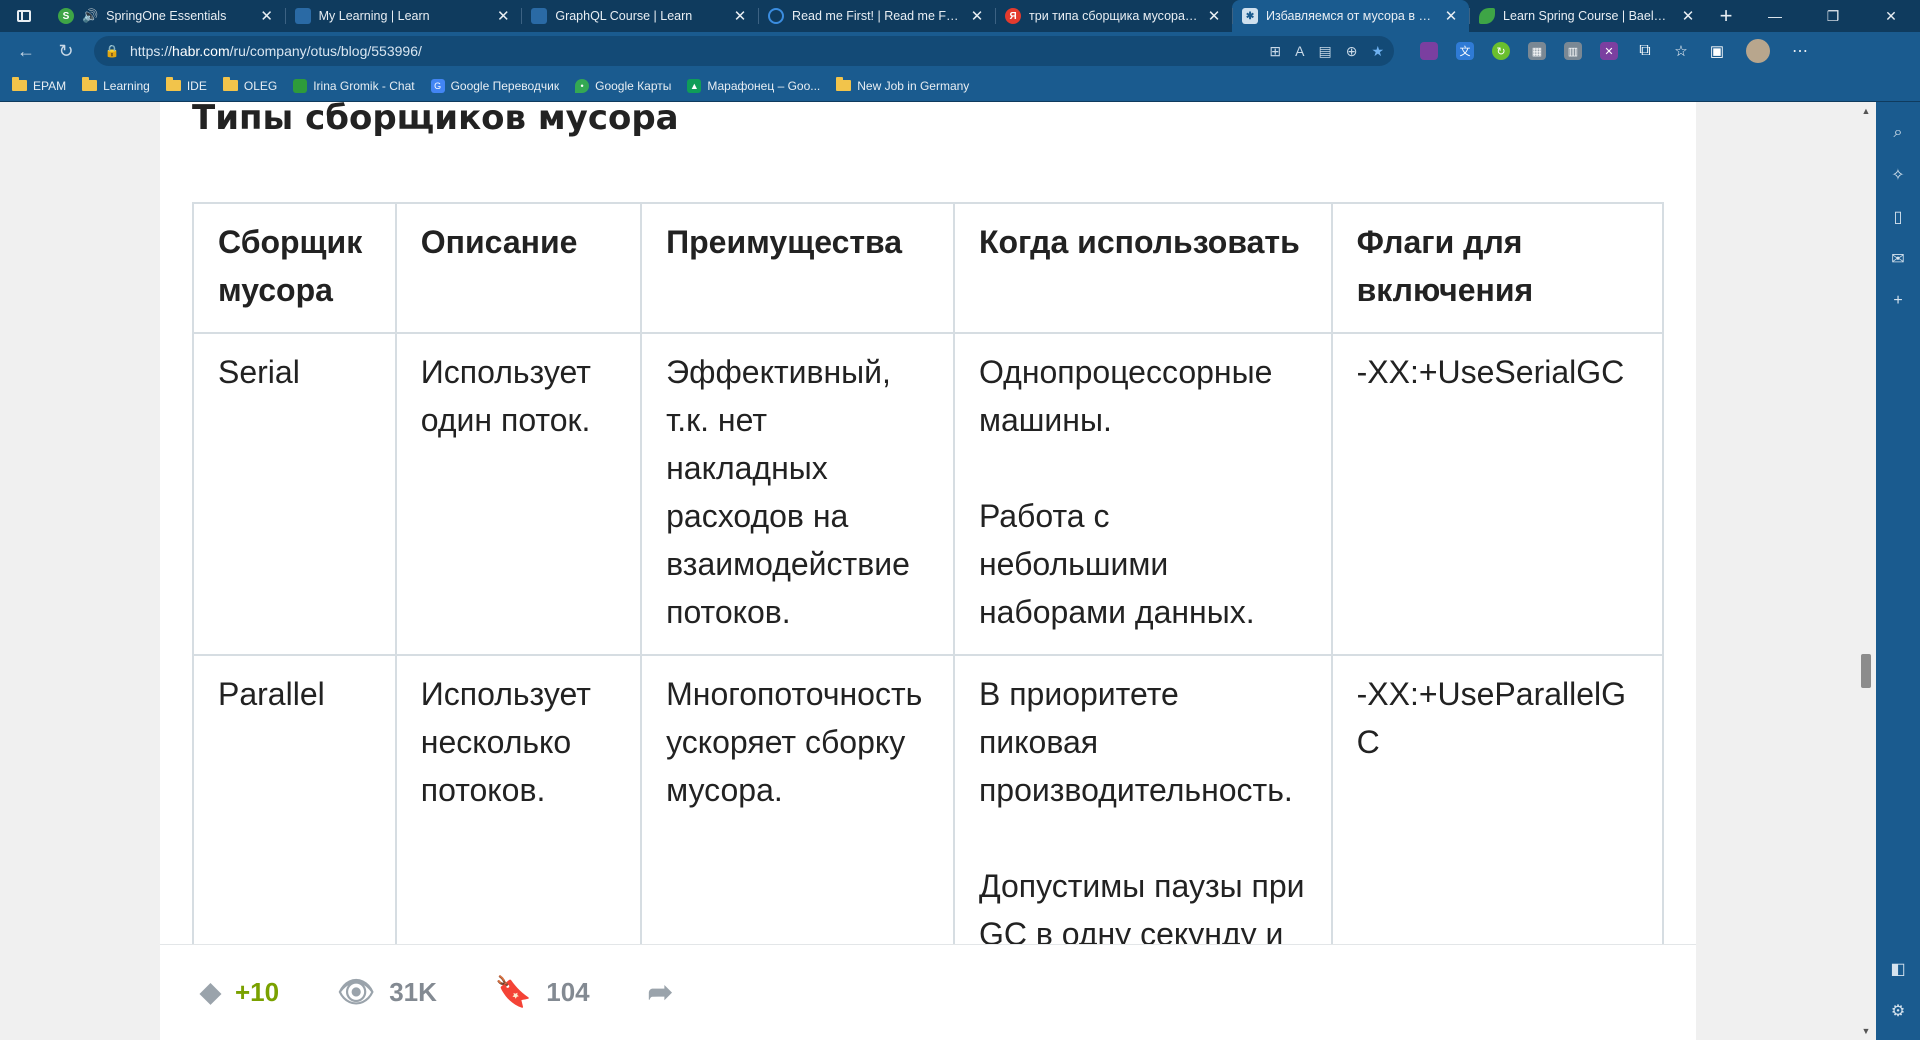 This screenshot has width=1920, height=1040. Describe the element at coordinates (1866, 111) in the screenshot. I see `scroll-up-arrow-icon: ▲` at that location.